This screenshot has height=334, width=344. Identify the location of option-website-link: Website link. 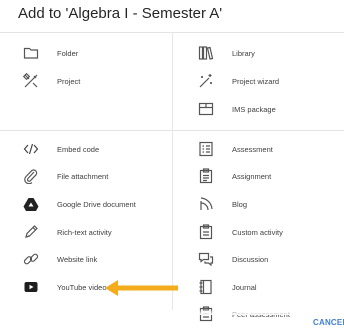
(60, 259).